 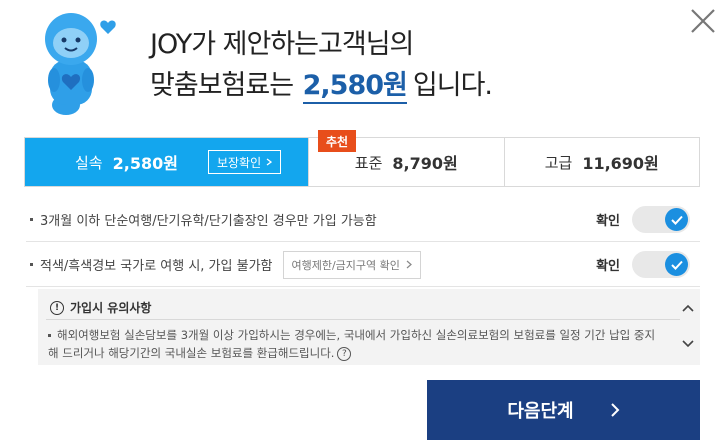 What do you see at coordinates (222, 85) in the screenshot?
I see `title-prefix: 맞춤보험료는` at bounding box center [222, 85].